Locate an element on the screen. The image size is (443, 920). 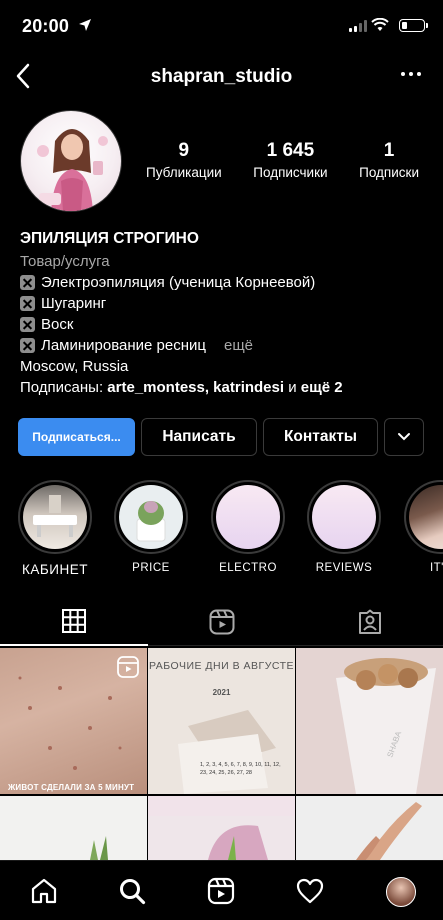
profile-display-name: ЭПИЛЯЦИЯ СТРОГИНО is located at coordinates (109, 238).